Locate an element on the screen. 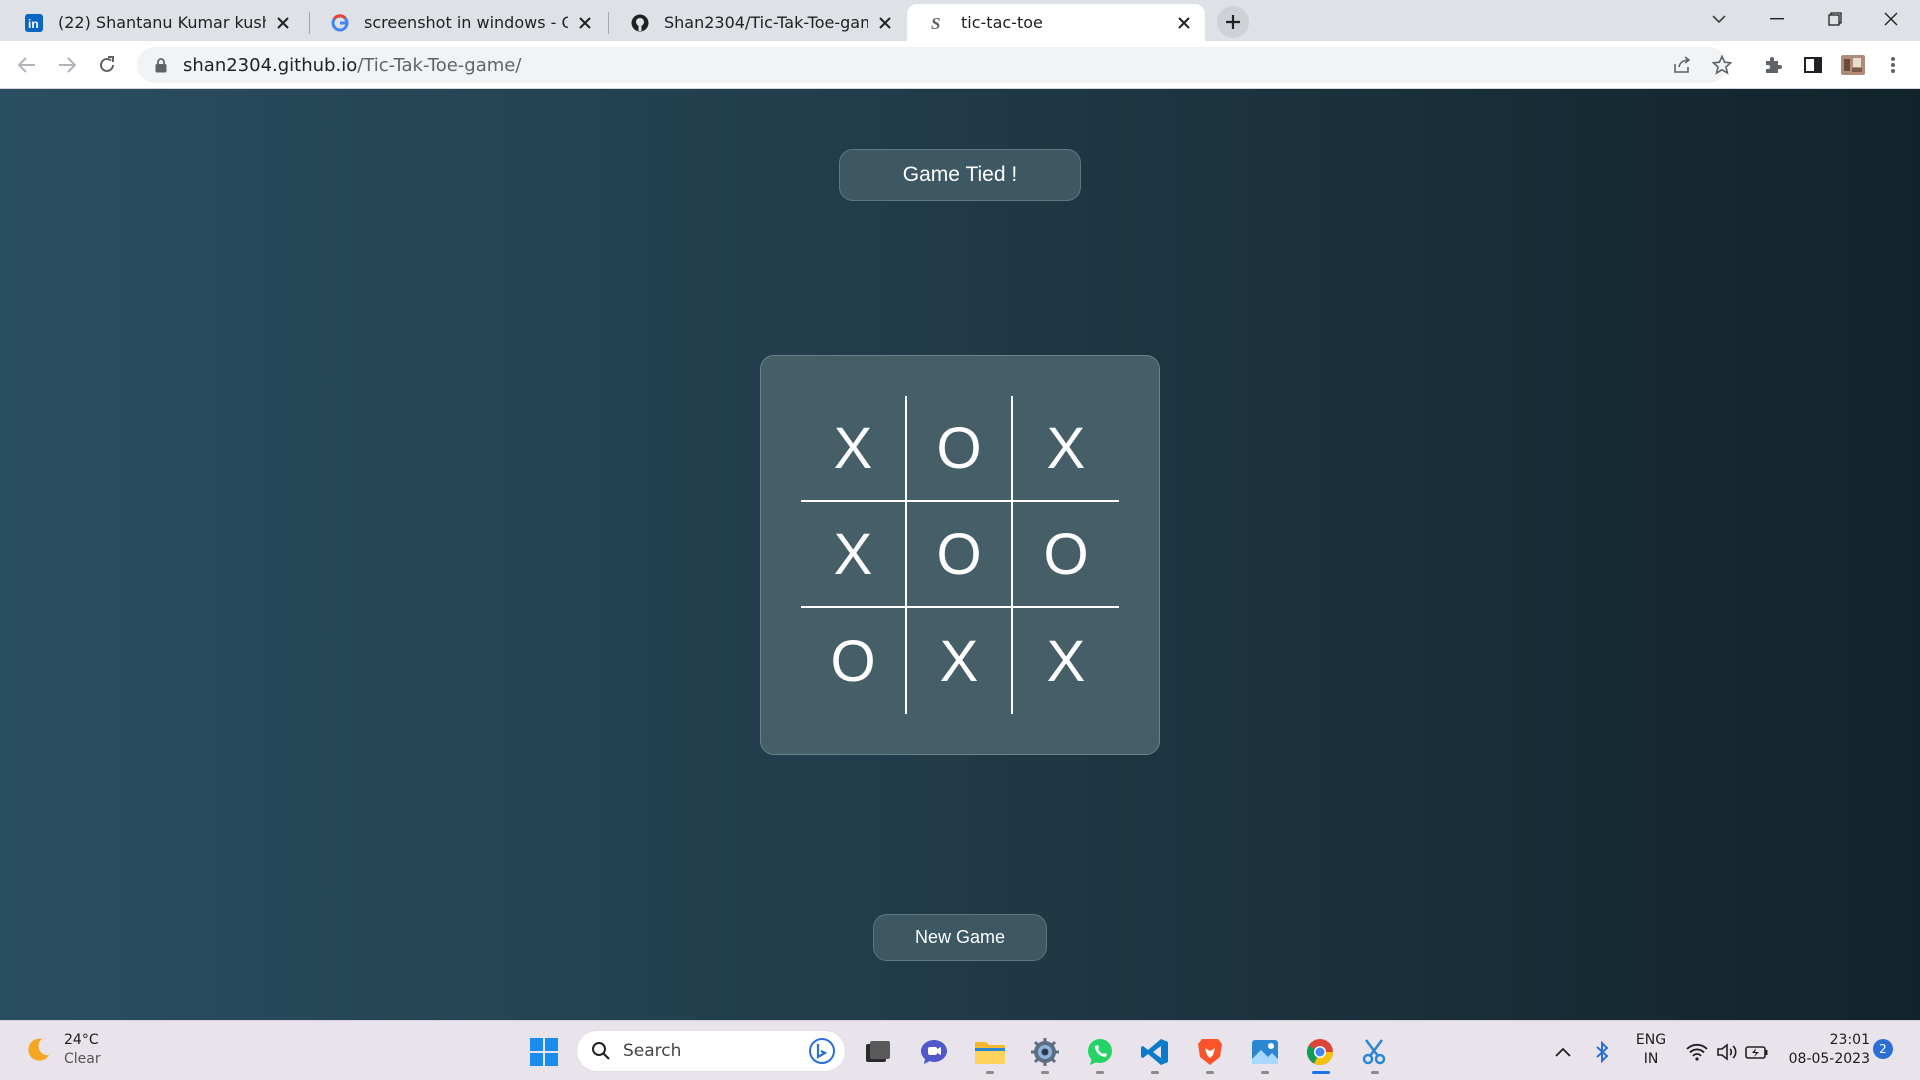  plus-icon is located at coordinates (1233, 22).